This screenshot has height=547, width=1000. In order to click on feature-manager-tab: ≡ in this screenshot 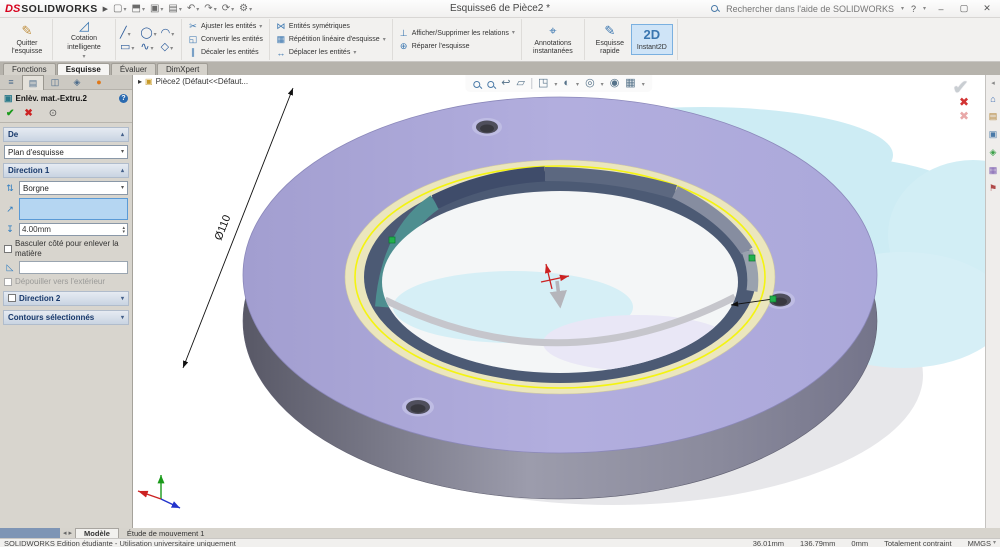, I will do `click(11, 82)`.